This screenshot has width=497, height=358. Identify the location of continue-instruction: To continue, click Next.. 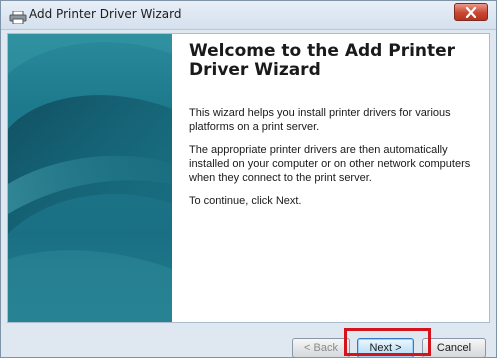
(245, 201).